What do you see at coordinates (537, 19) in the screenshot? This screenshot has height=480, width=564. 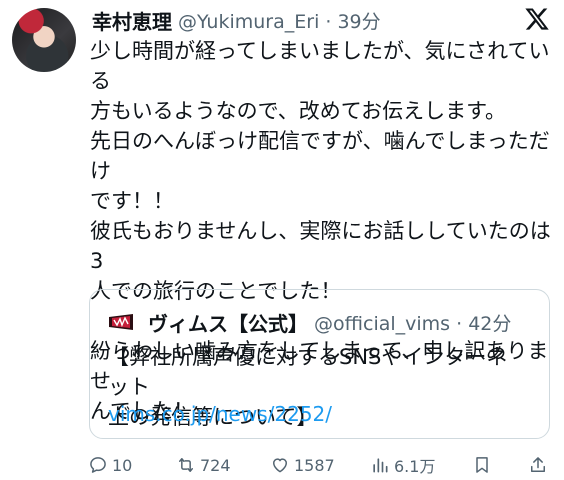 I see `x-logo-icon` at bounding box center [537, 19].